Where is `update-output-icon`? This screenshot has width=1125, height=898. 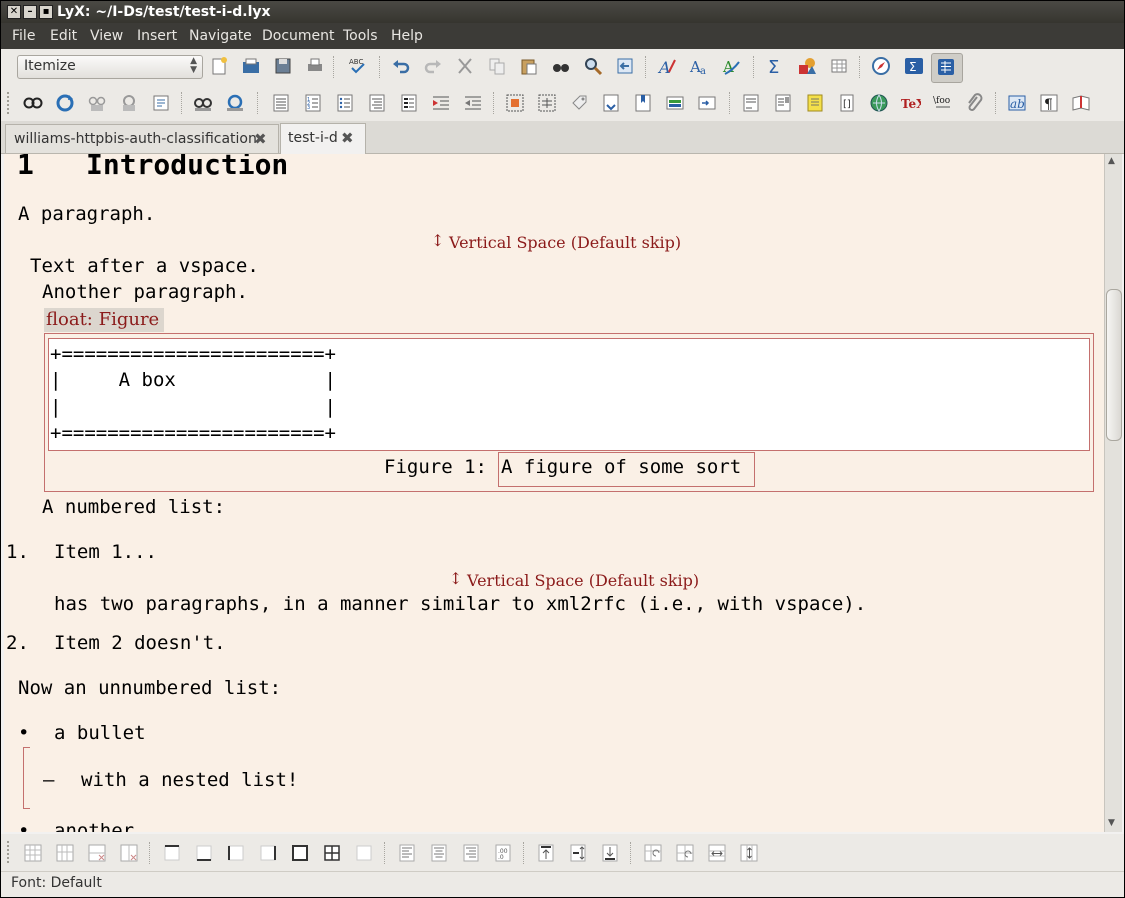
update-output-icon is located at coordinates (65, 103).